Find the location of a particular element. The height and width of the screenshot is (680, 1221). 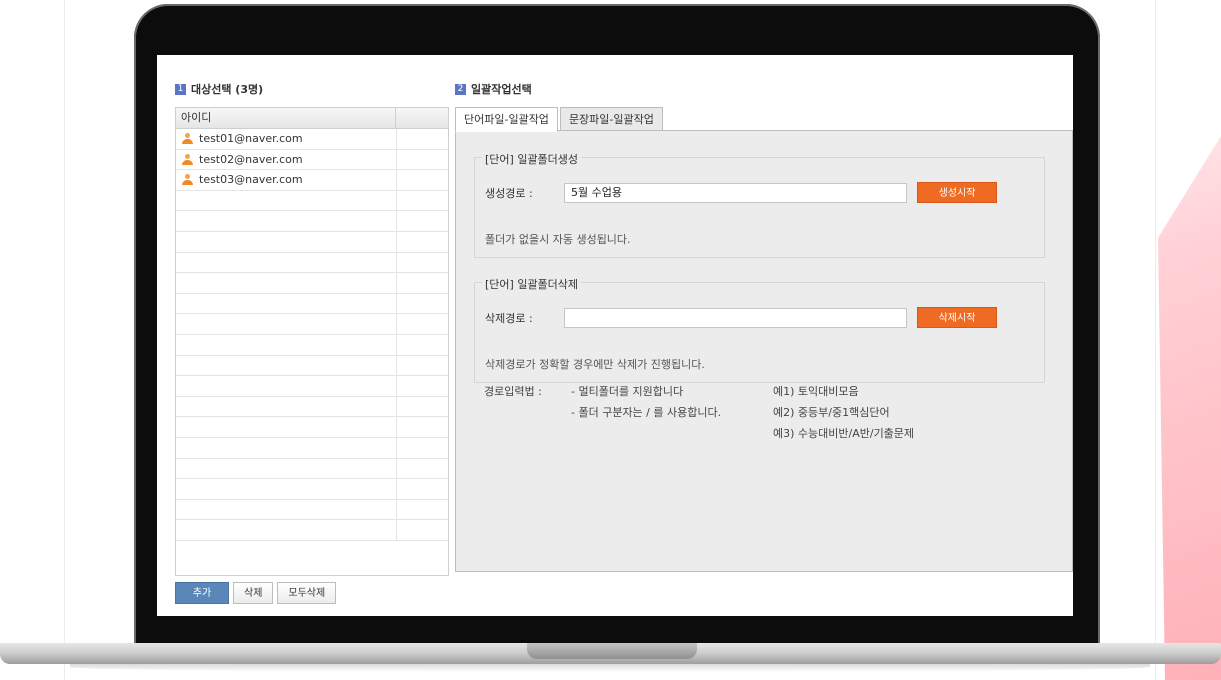

page-guide-line-left is located at coordinates (64, 340).